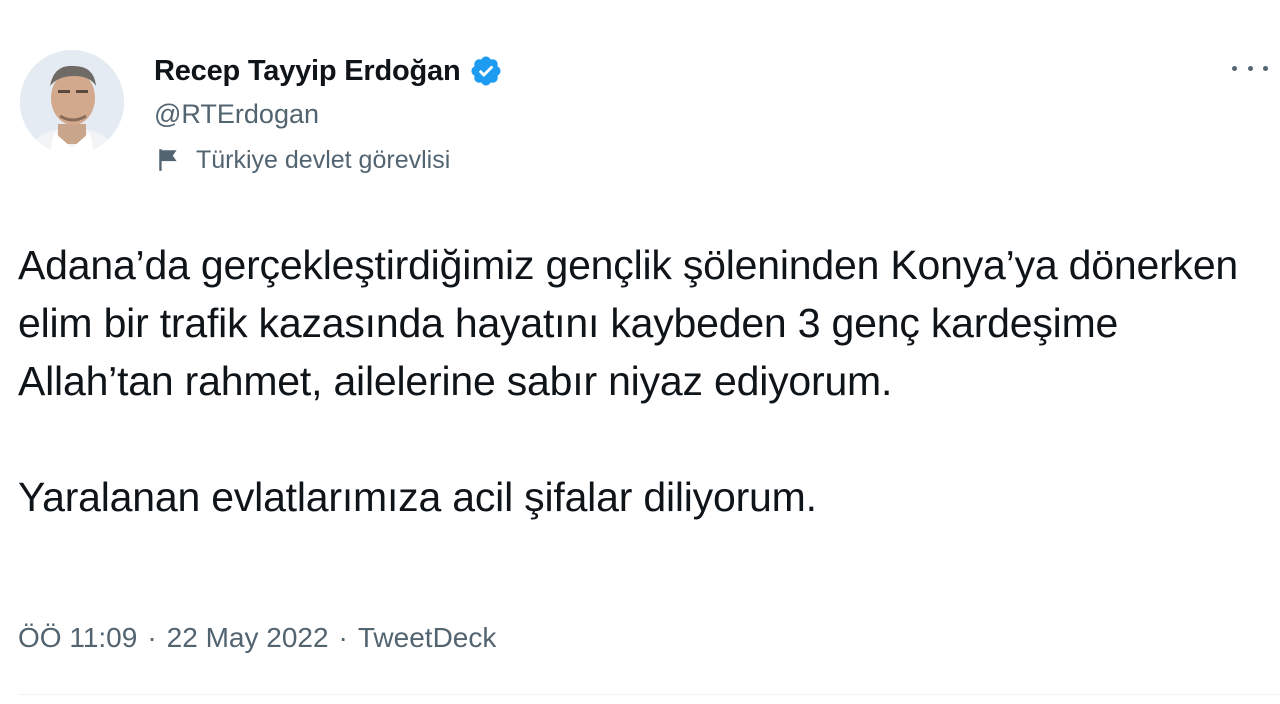  I want to click on account-label-row: Türkiye devlet görevlisi, so click(328, 160).